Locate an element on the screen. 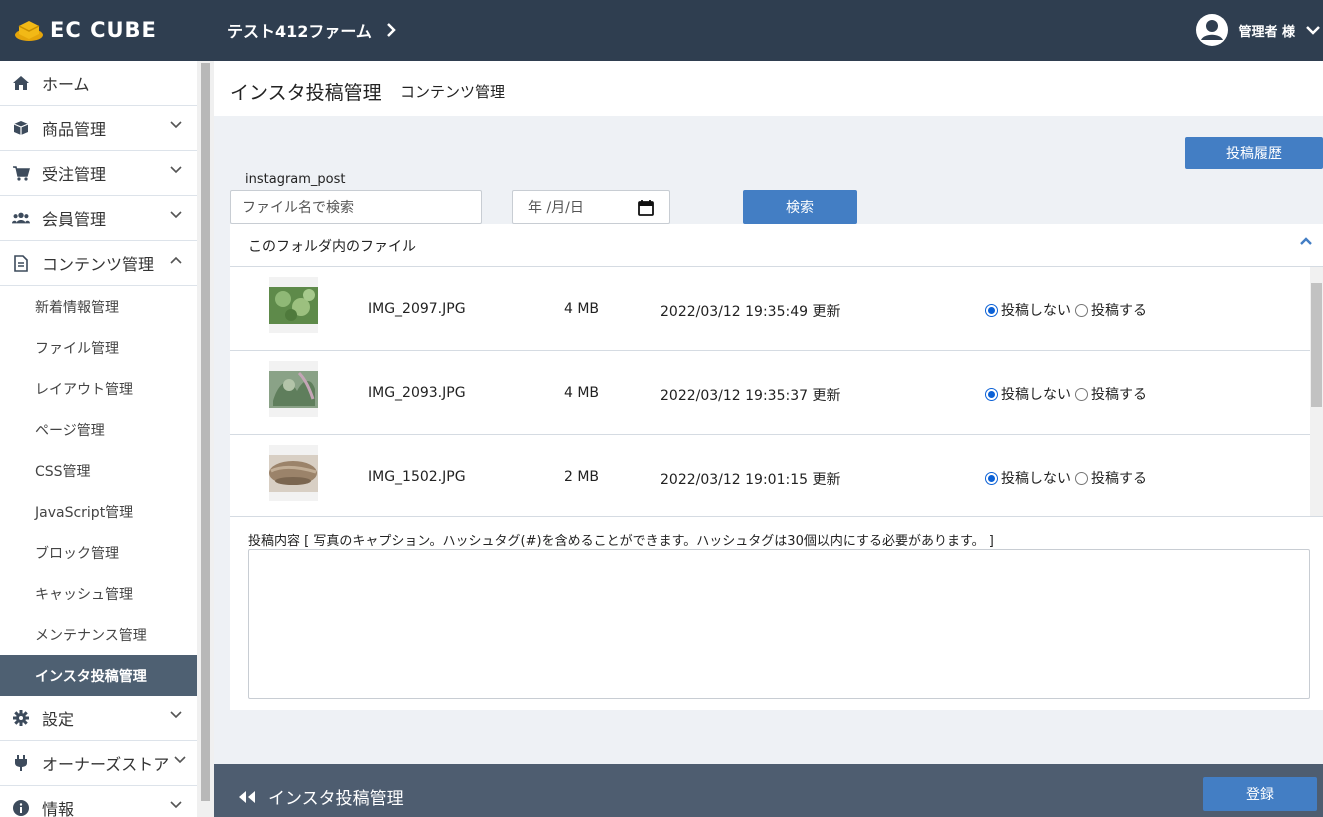 The height and width of the screenshot is (817, 1323). cart-icon is located at coordinates (21, 173).